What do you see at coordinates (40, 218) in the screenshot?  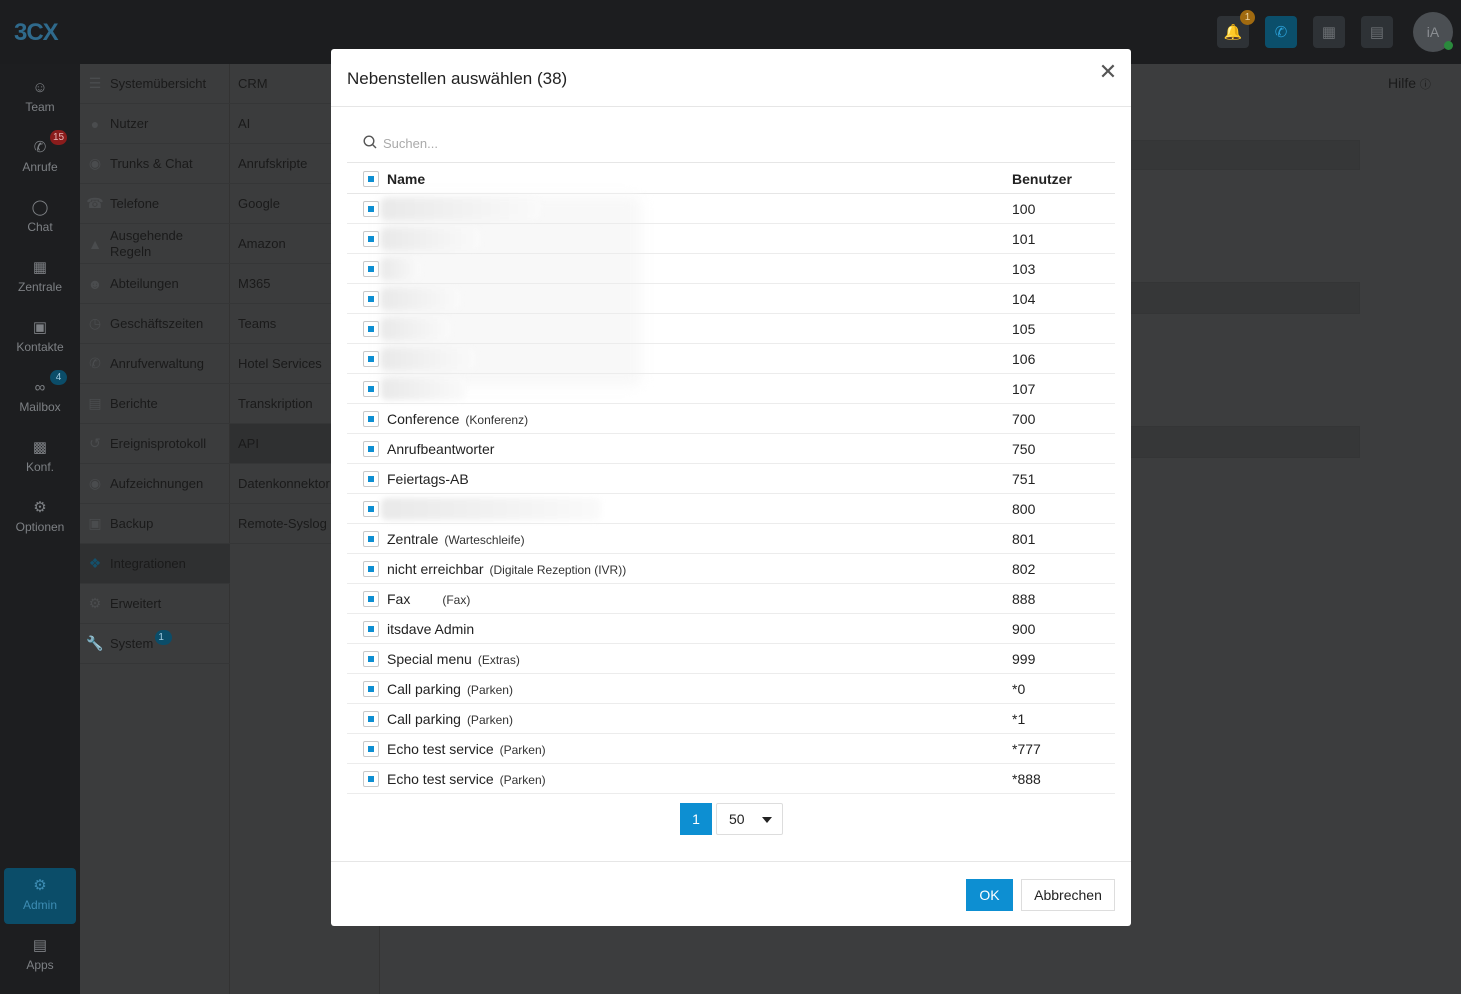 I see `nav-chat: ◯ Chat` at bounding box center [40, 218].